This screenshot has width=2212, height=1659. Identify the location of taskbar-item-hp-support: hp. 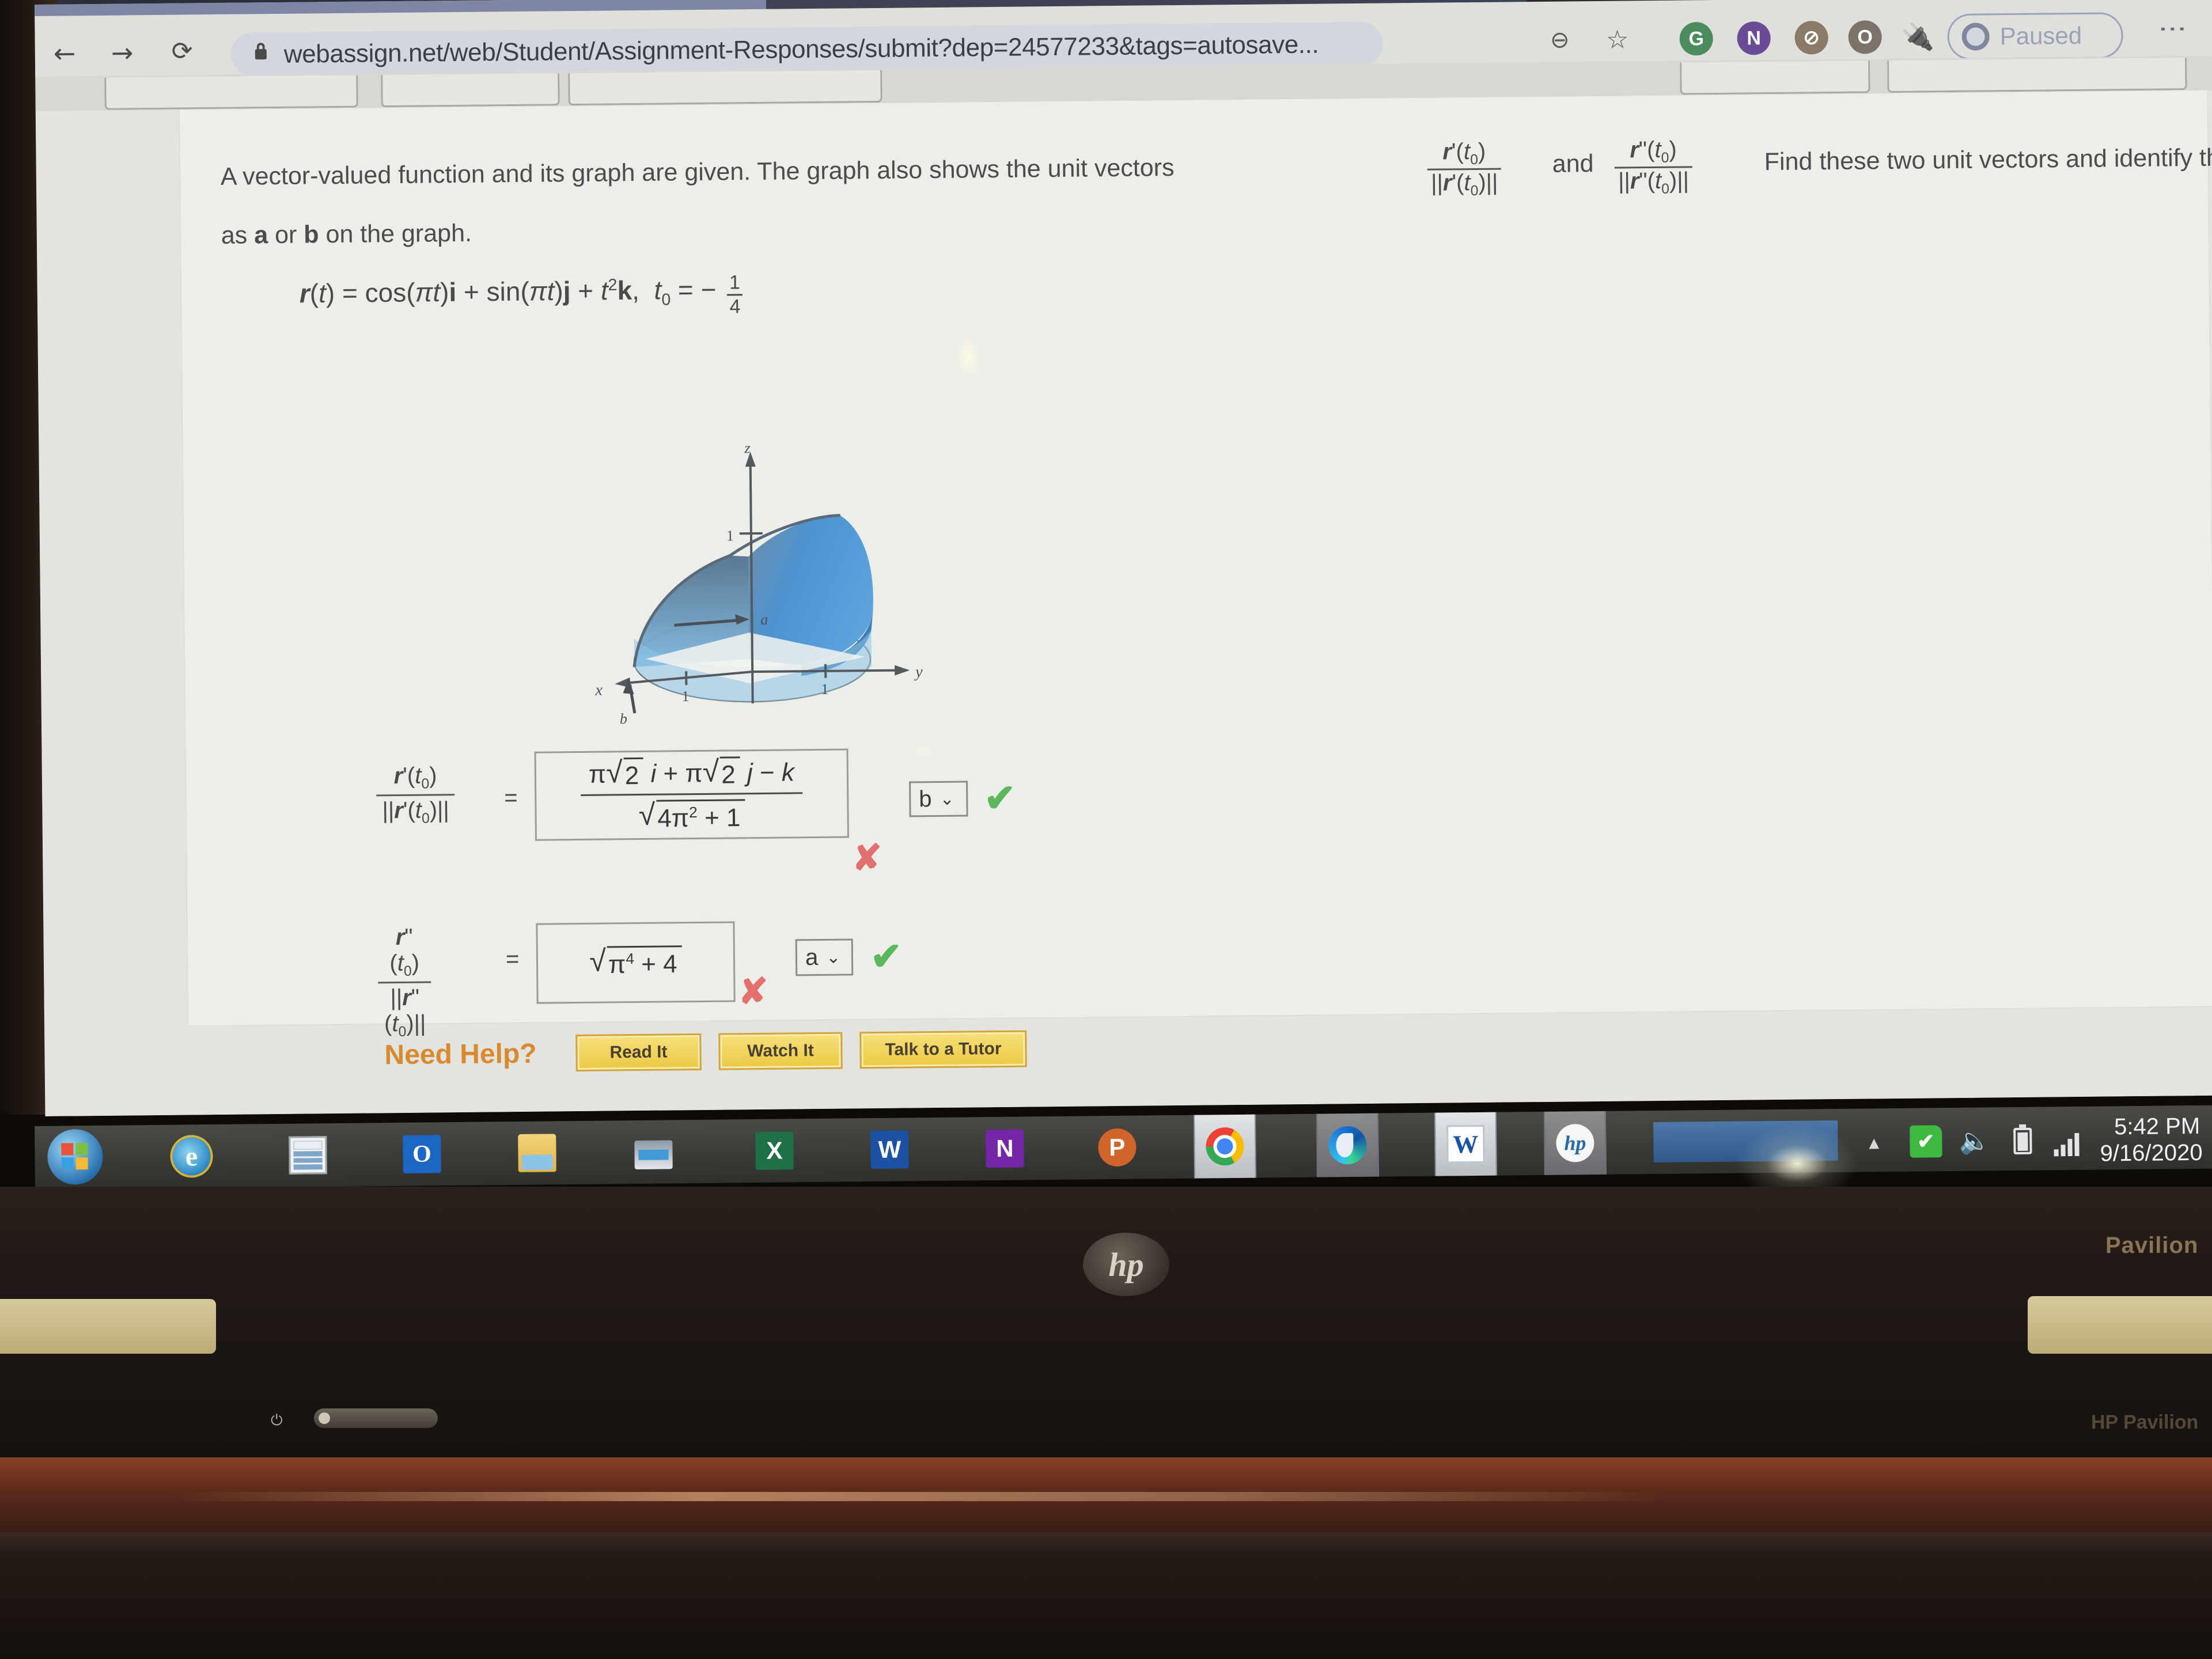
(1575, 1143).